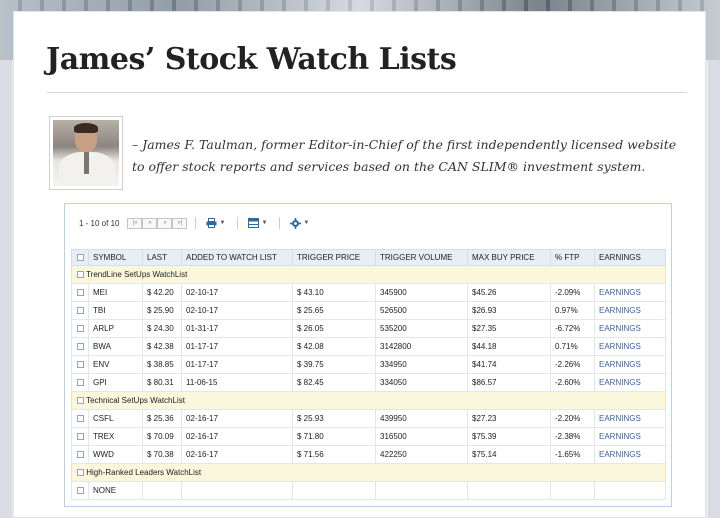 The width and height of the screenshot is (720, 518). I want to click on column-header-trigger-volume: TRIGGER VOLUME, so click(421, 257).